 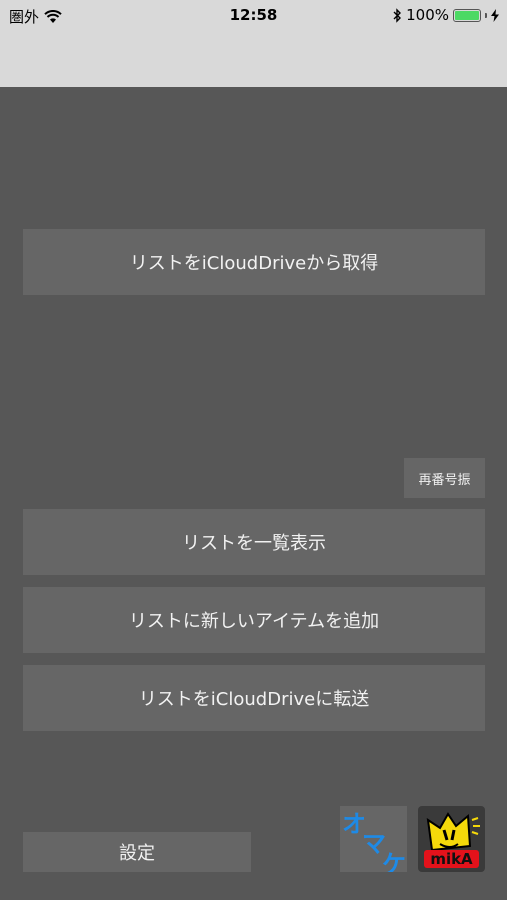 I want to click on mika-logo-button: mikA, so click(x=451, y=839).